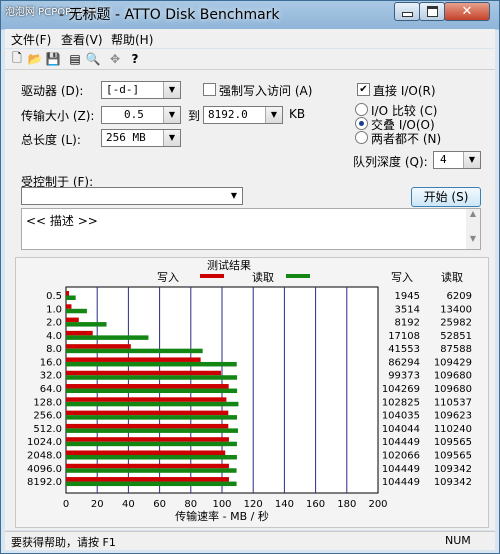  Describe the element at coordinates (432, 11) in the screenshot. I see `maximize-button` at that location.